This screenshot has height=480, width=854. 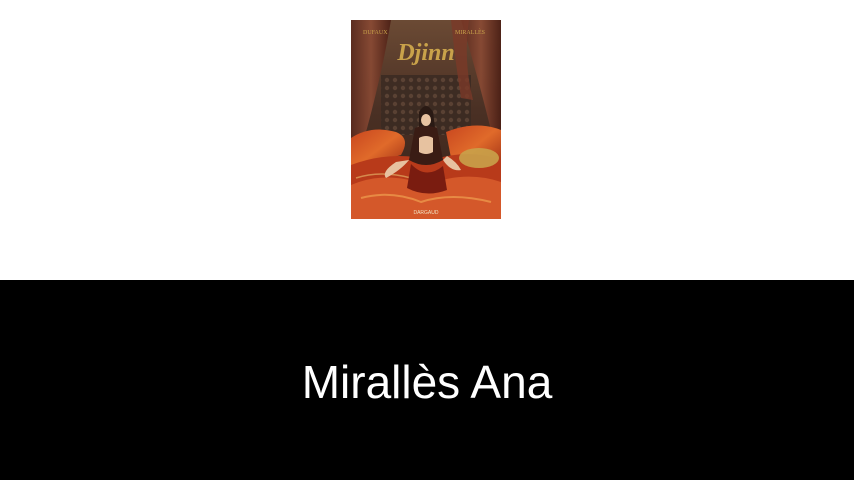 What do you see at coordinates (470, 32) in the screenshot?
I see `cover-author-right: MIRALLÈS` at bounding box center [470, 32].